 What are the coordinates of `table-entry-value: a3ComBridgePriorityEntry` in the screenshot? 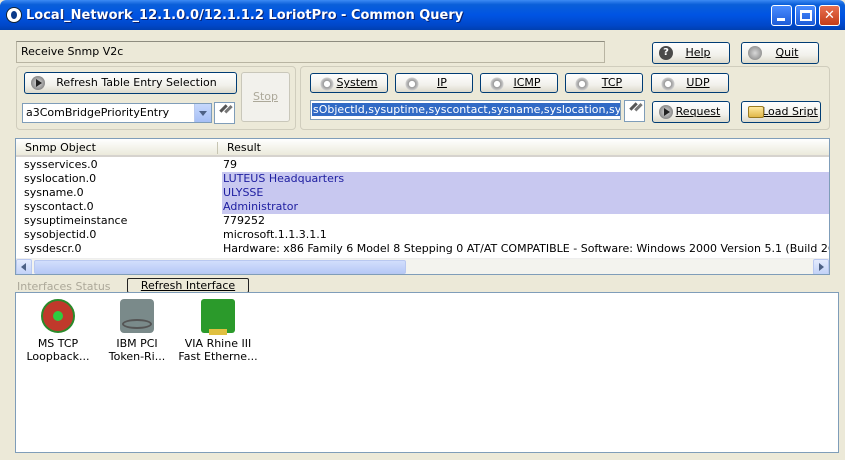 It's located at (98, 112).